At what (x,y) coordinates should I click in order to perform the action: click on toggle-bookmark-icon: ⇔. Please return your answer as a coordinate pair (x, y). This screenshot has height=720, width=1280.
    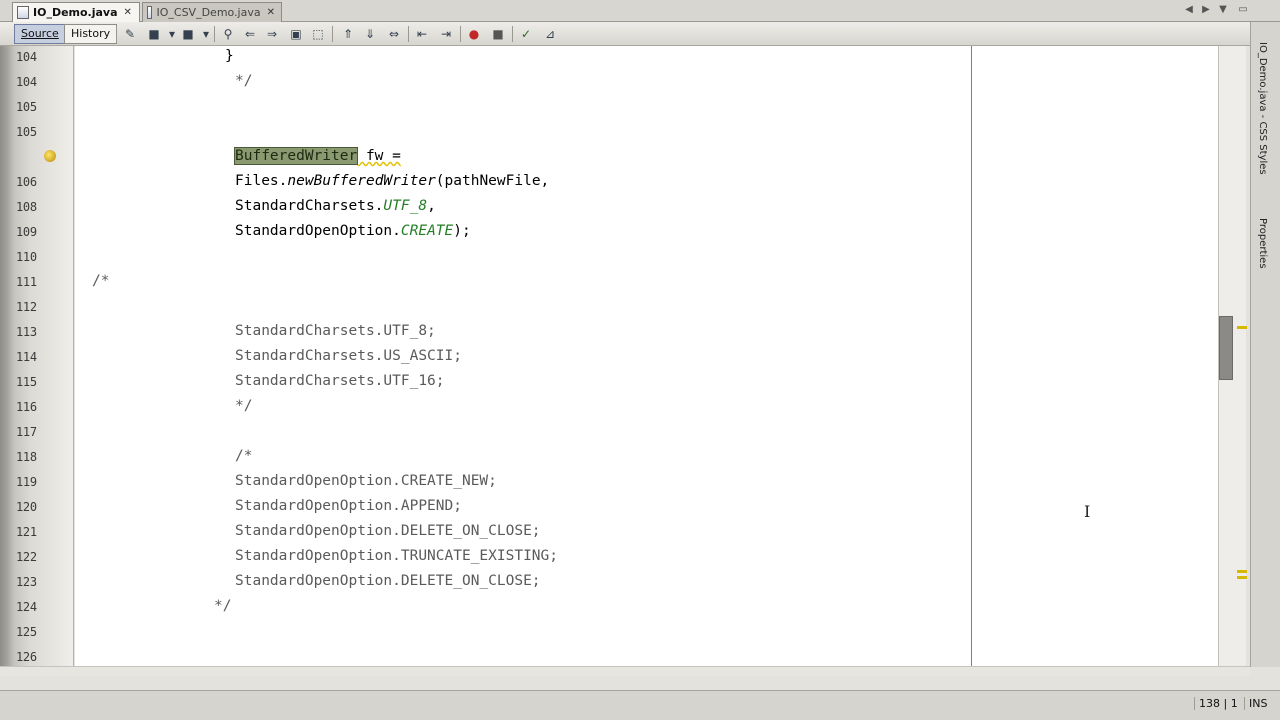
    Looking at the image, I should click on (394, 34).